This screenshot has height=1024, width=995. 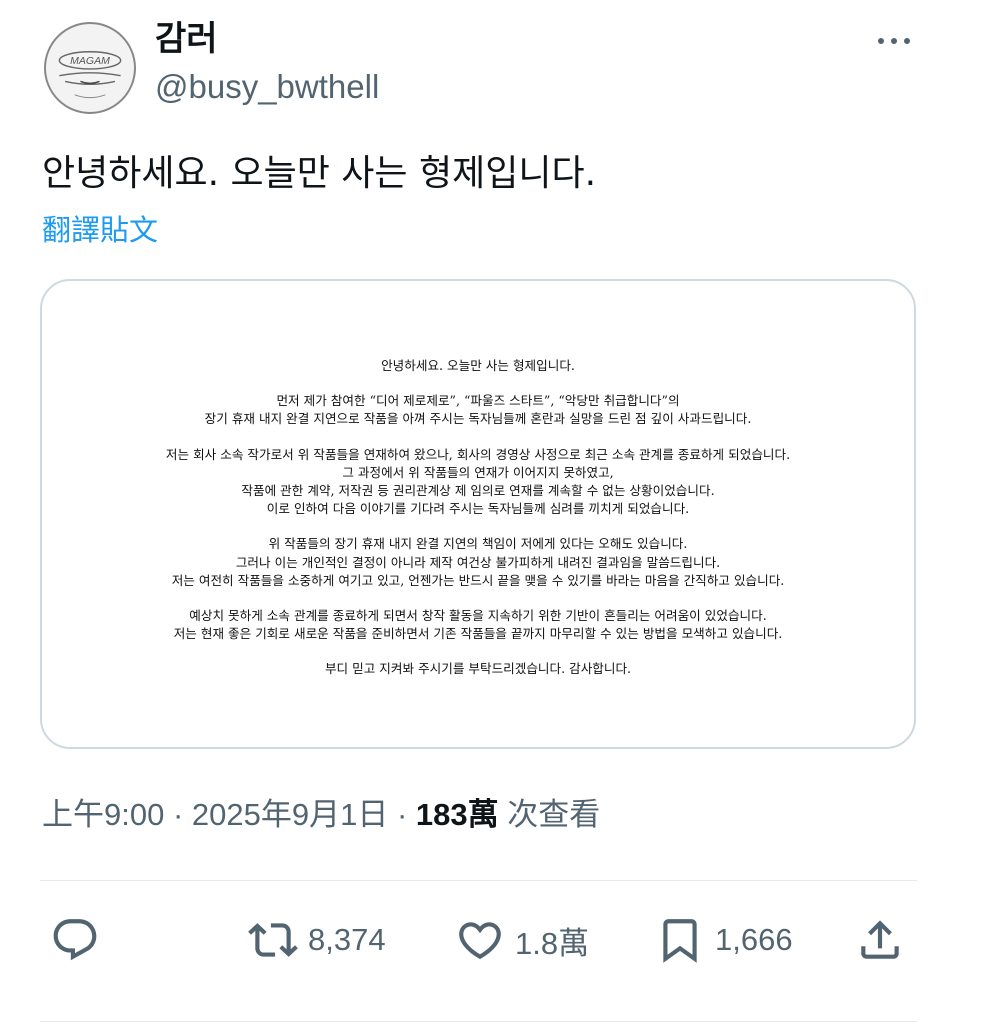 What do you see at coordinates (478, 1021) in the screenshot?
I see `bottom-divider` at bounding box center [478, 1021].